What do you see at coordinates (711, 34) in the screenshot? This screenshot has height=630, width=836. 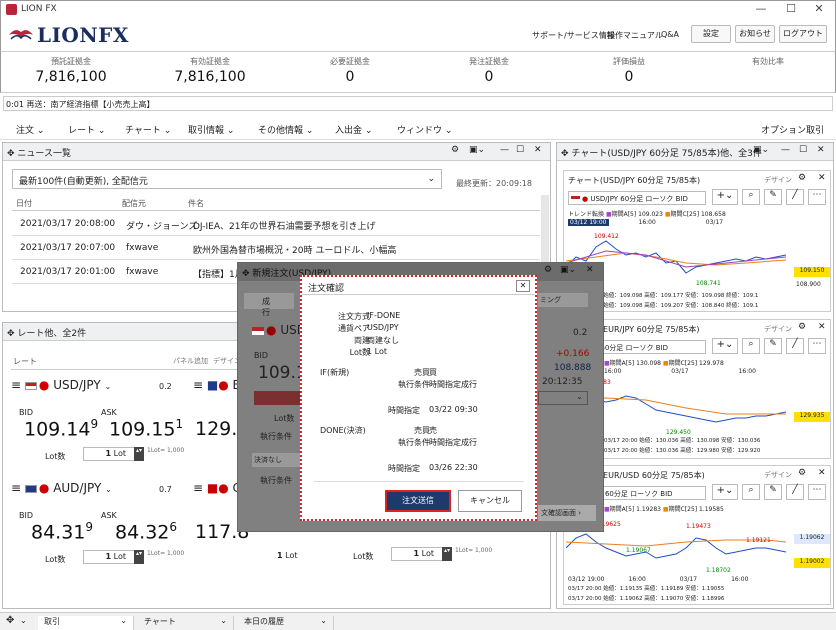 I see `settings-button: 設定` at bounding box center [711, 34].